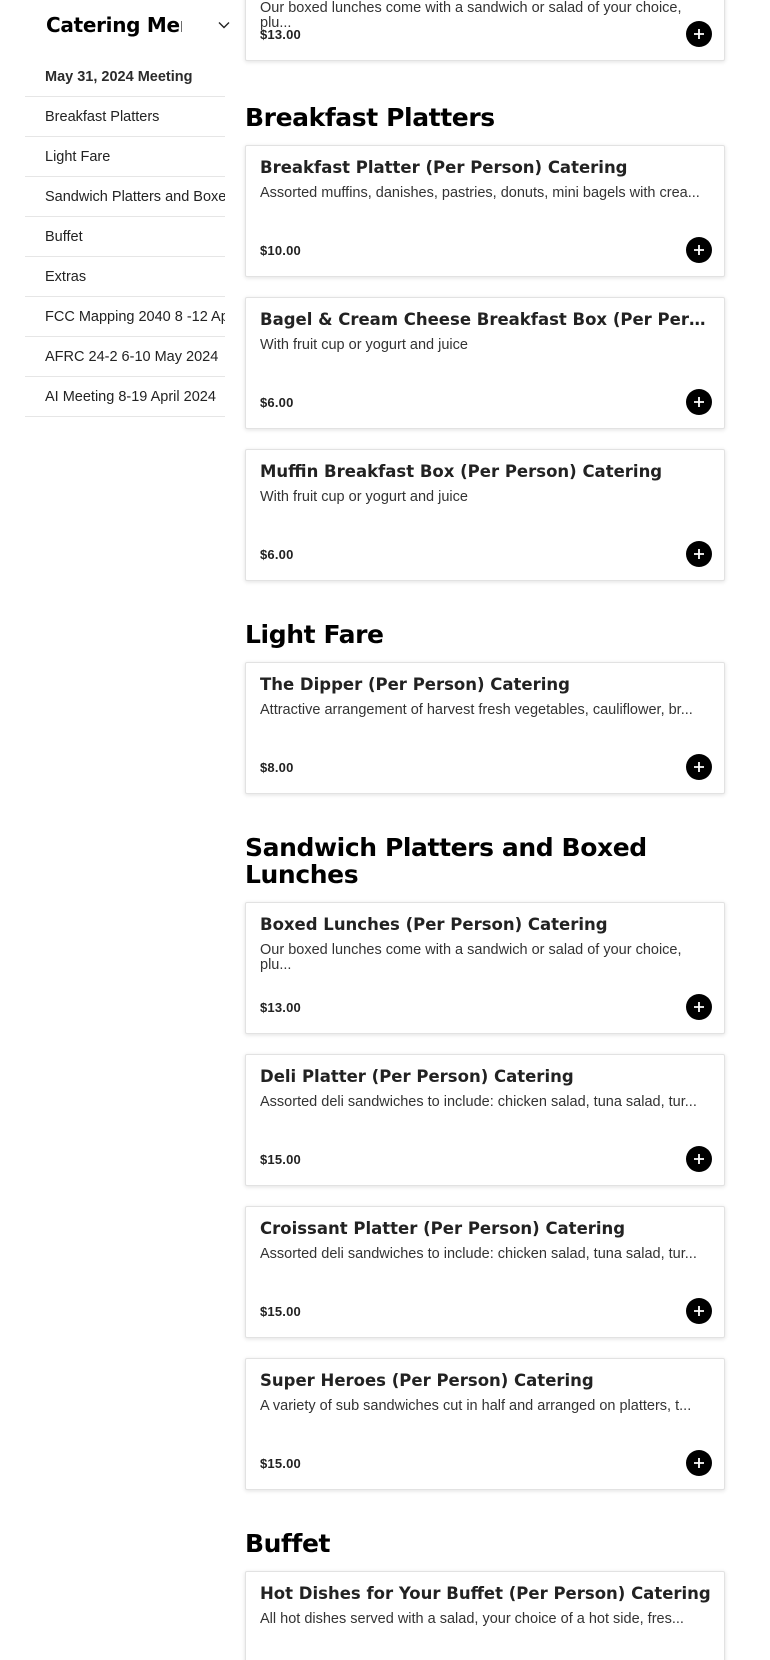 The height and width of the screenshot is (1660, 770). What do you see at coordinates (114, 25) in the screenshot?
I see `sidebar-title: Catering Menu` at bounding box center [114, 25].